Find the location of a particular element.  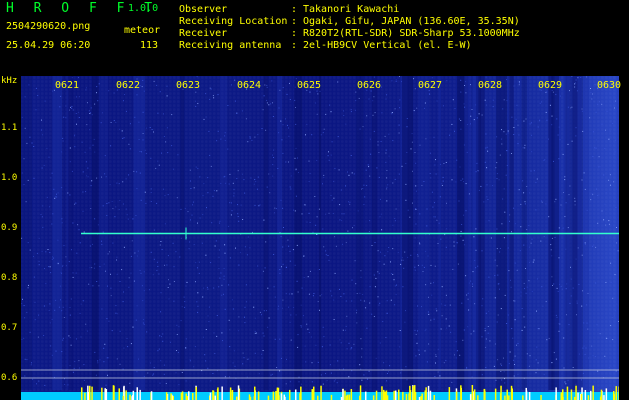

y-axis-unit: kHz is located at coordinates (9, 81).